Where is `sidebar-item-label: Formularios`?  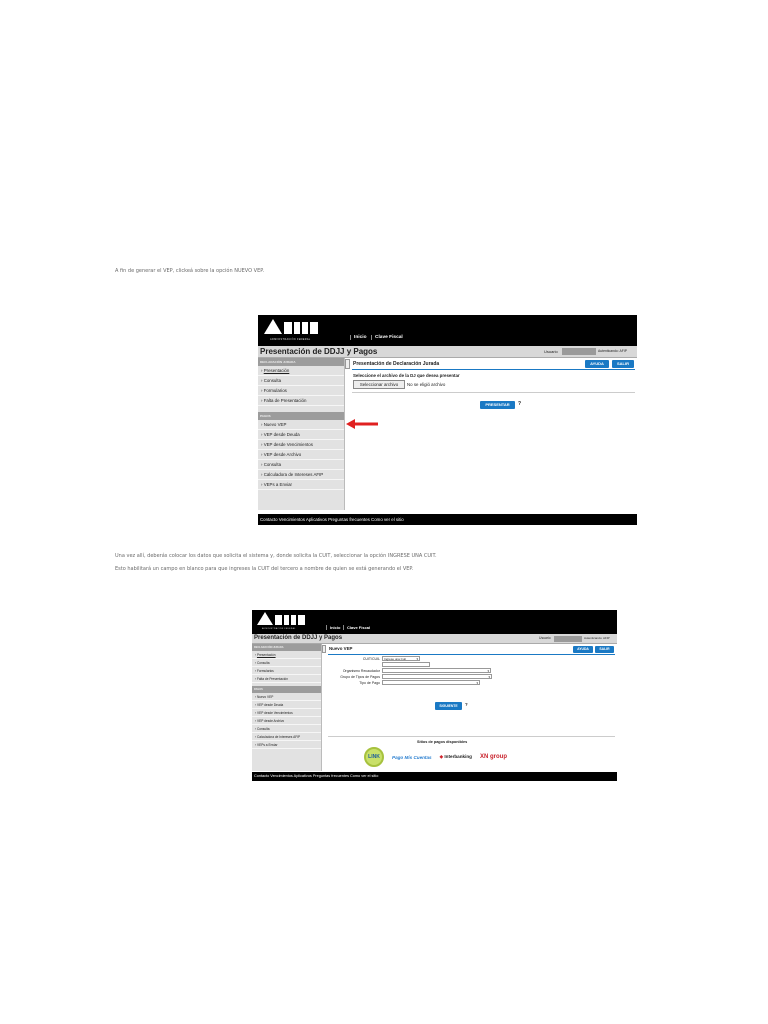 sidebar-item-label: Formularios is located at coordinates (265, 671).